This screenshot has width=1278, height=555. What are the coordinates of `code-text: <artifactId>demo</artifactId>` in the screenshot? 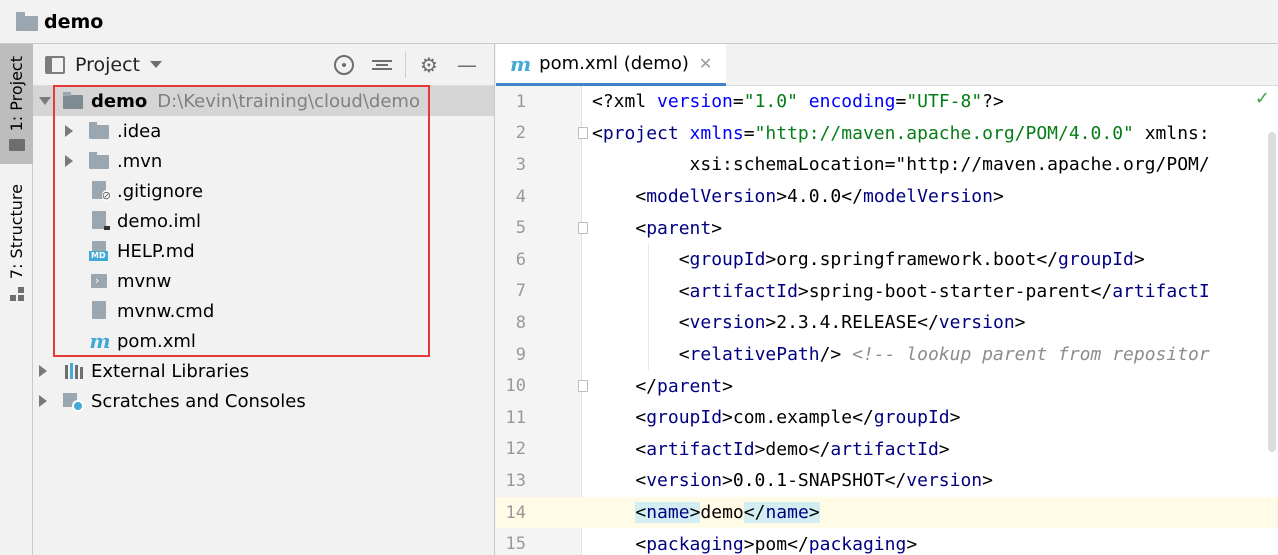 It's located at (771, 449).